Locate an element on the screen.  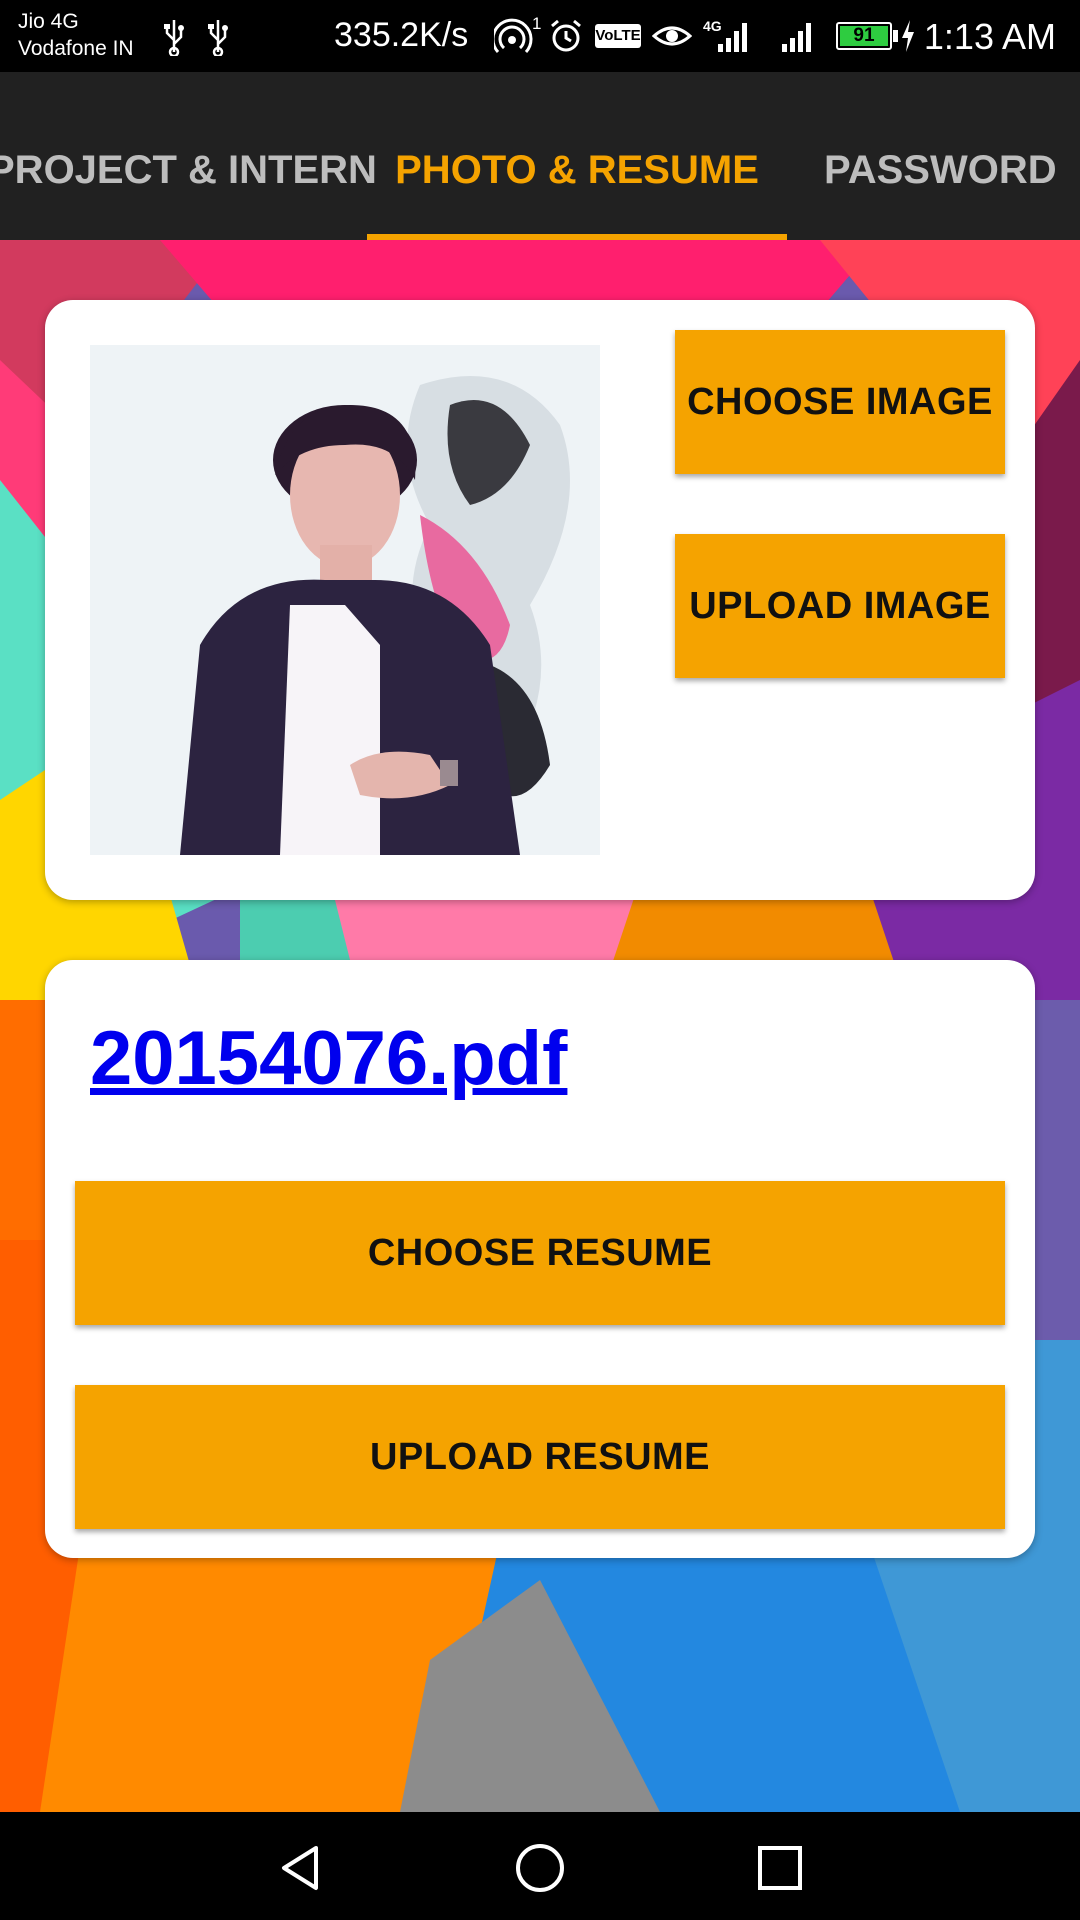
choose-image-button: CHOOSE IMAGE is located at coordinates (840, 402).